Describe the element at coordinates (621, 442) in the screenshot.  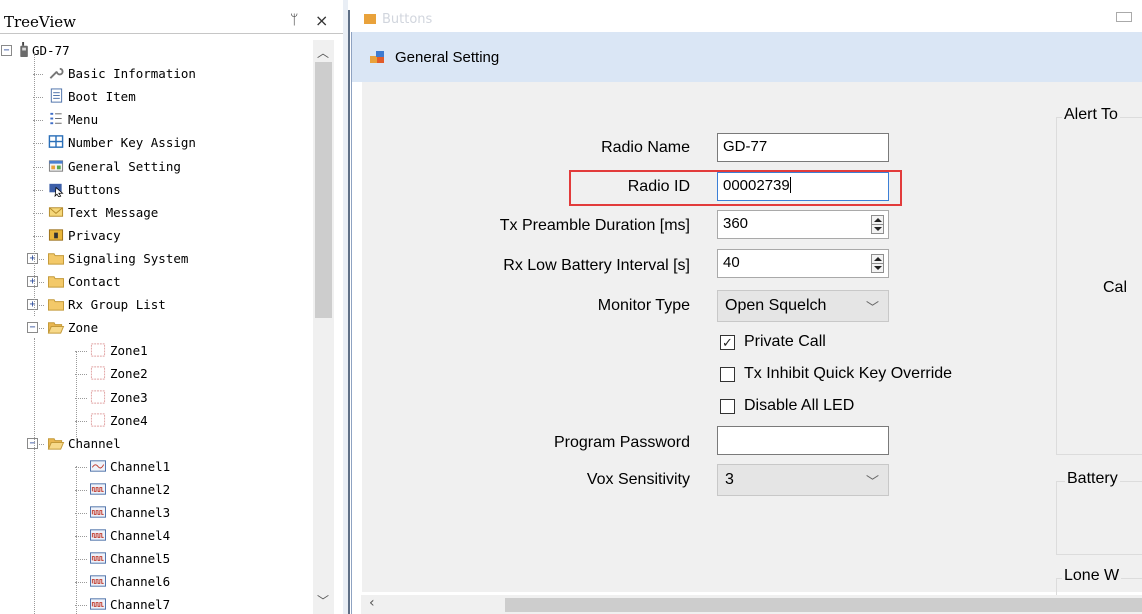
I see `program-password-label: Program Password` at that location.